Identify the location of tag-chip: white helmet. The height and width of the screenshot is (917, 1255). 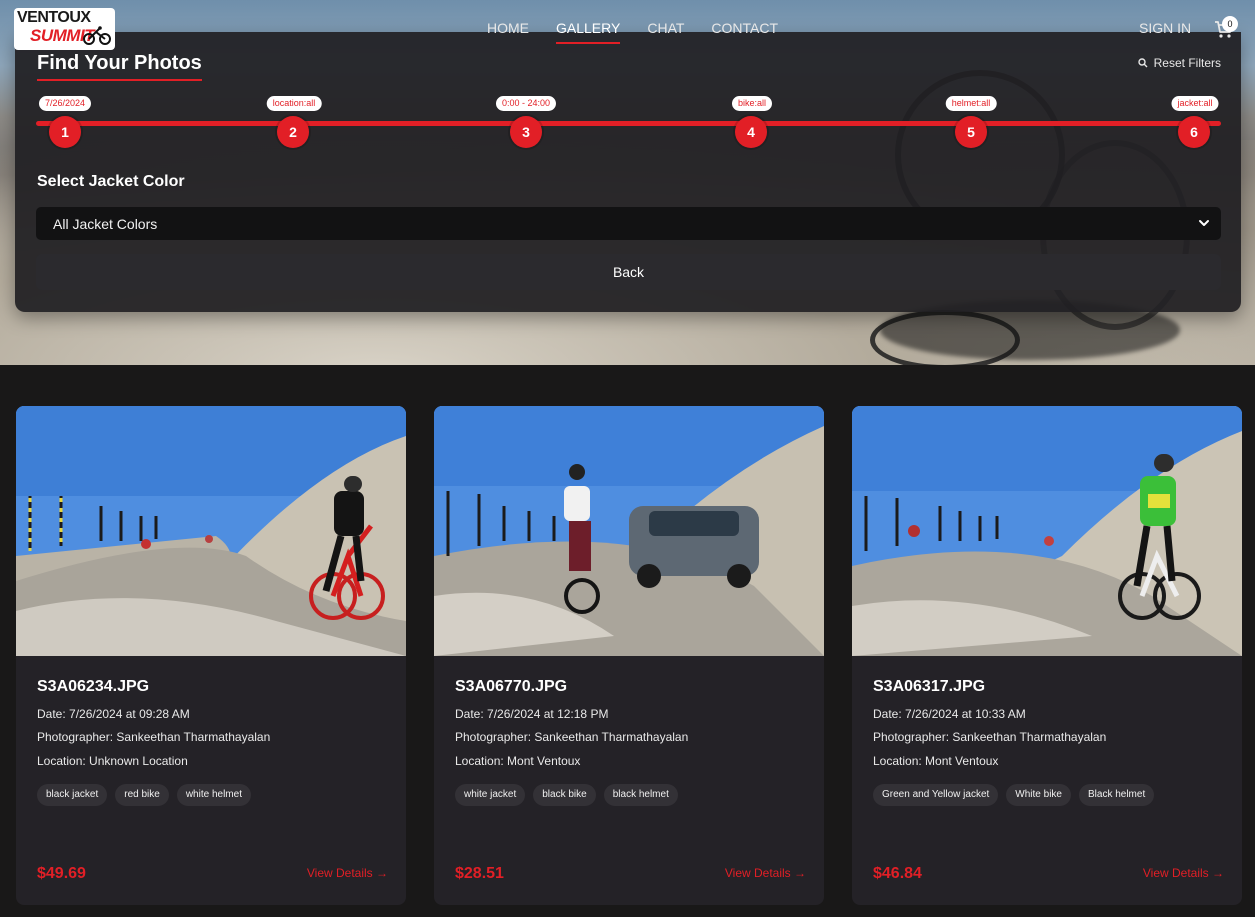
(213, 795).